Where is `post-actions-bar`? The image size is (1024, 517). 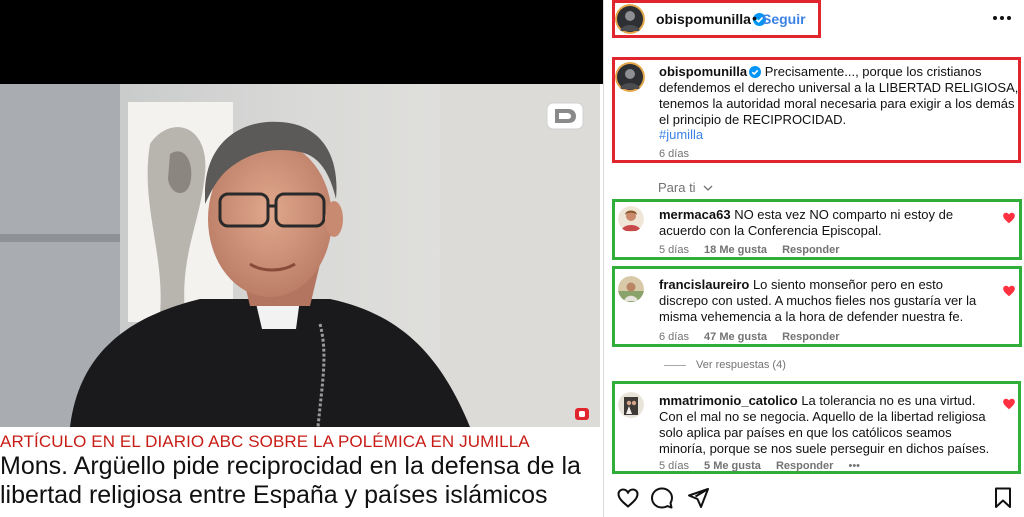
post-actions-bar is located at coordinates (814, 499).